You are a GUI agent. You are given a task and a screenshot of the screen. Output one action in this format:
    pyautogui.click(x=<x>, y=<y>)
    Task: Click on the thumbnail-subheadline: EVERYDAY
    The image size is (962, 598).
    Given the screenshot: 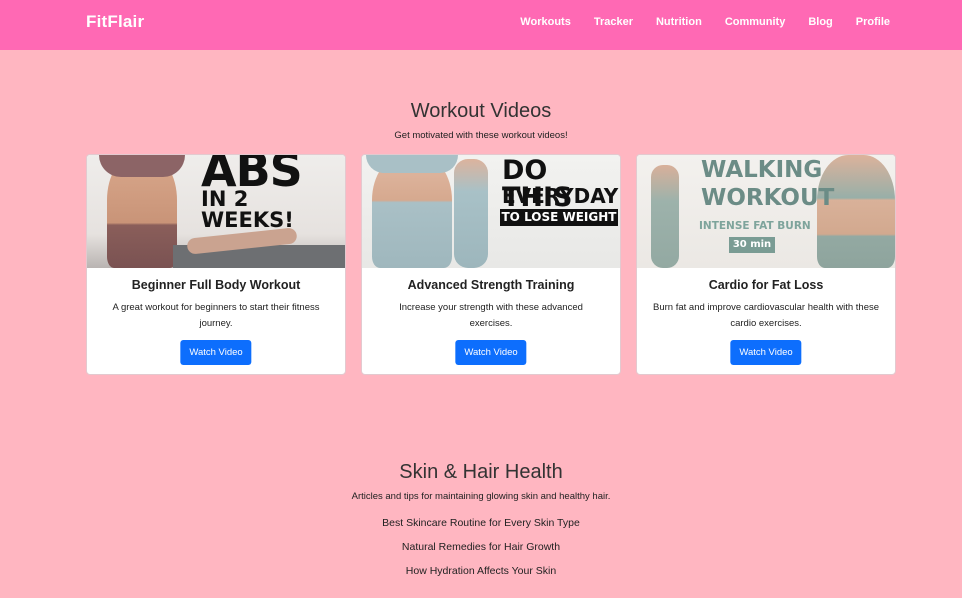 What is the action you would take?
    pyautogui.click(x=560, y=196)
    